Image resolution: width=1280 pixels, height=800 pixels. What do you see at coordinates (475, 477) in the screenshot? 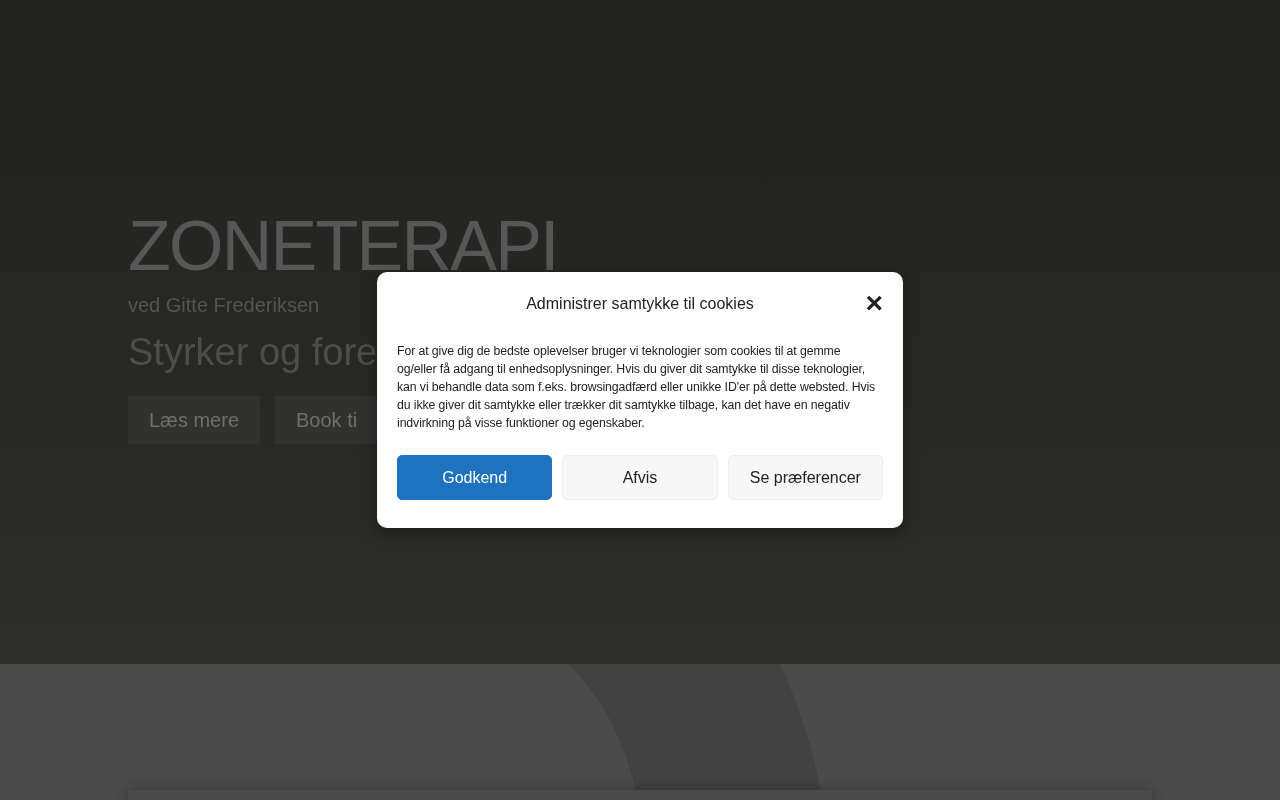
I see `accept-button: Godkend` at bounding box center [475, 477].